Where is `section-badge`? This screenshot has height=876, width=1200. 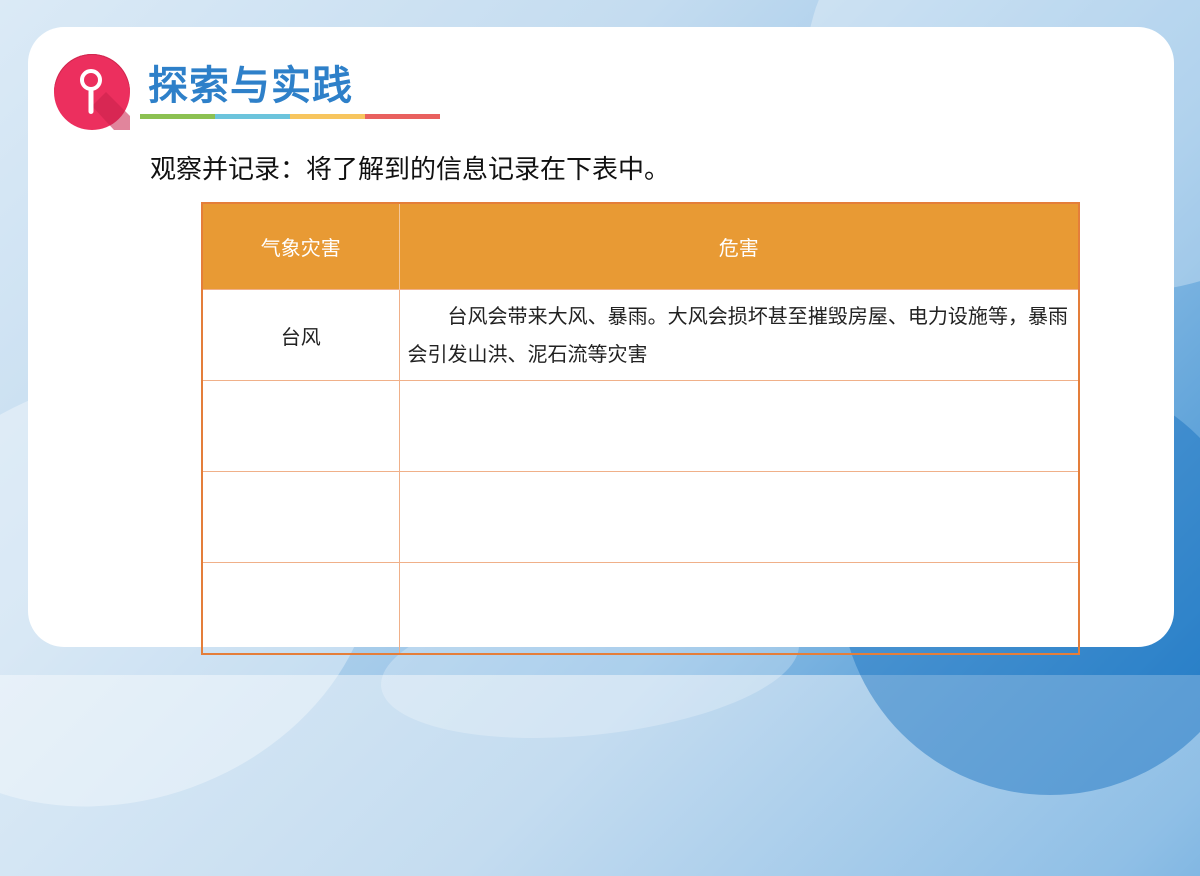 section-badge is located at coordinates (92, 92).